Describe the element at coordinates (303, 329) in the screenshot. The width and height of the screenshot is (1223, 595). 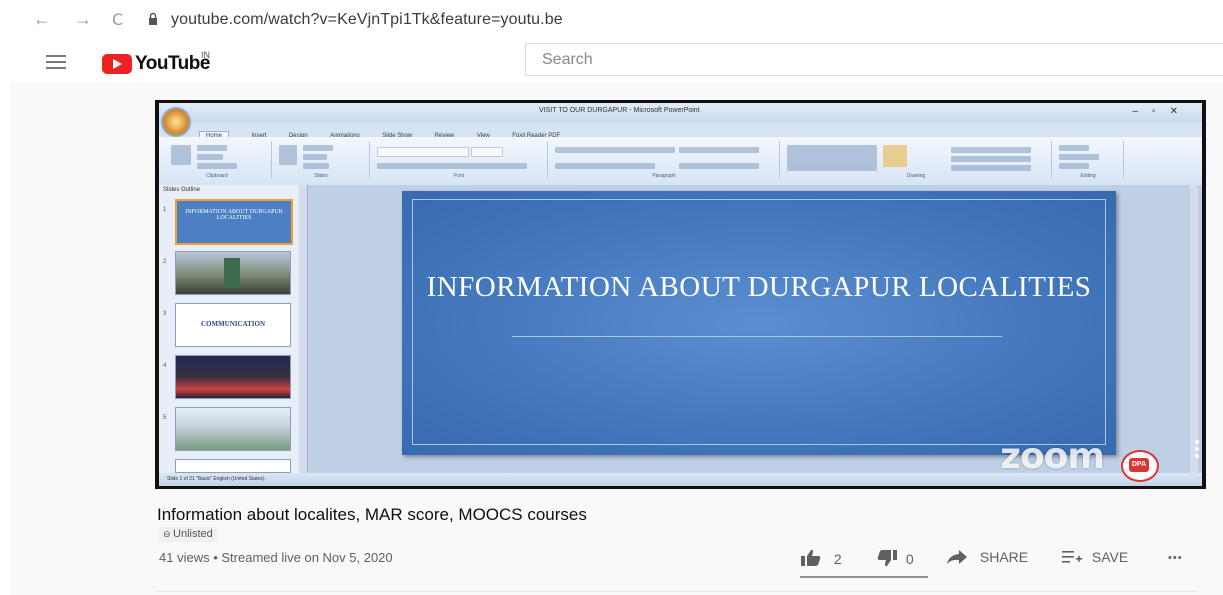
I see `pane-scrollbar` at that location.